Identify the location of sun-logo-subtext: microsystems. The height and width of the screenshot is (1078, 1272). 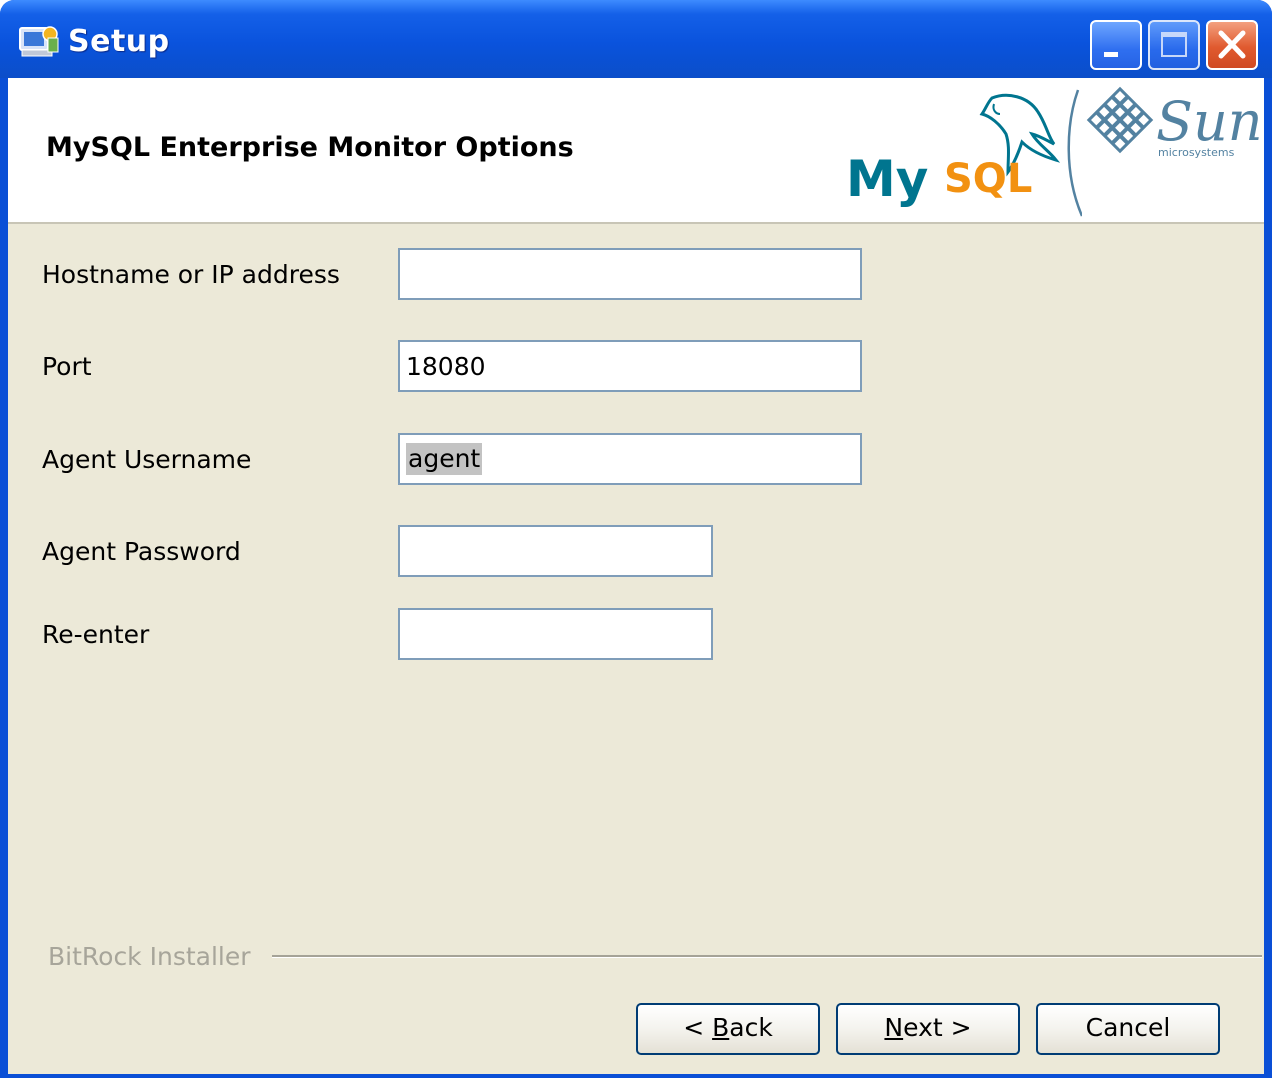
(1196, 152).